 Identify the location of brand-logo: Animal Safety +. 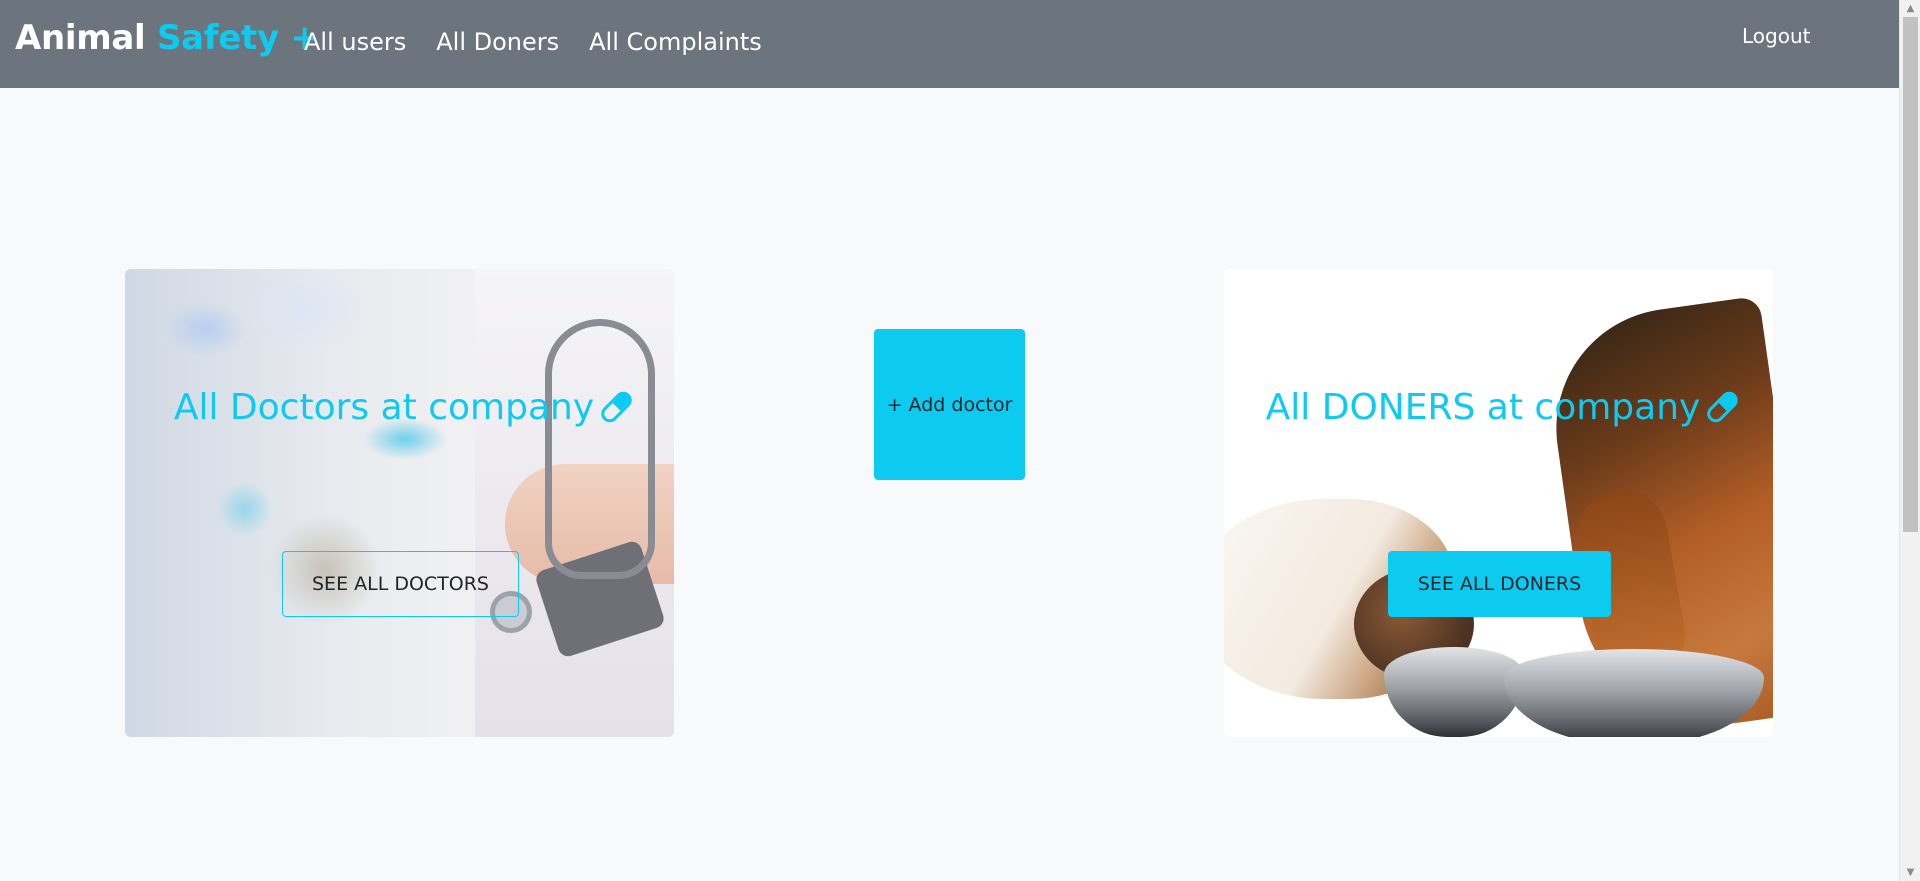
(167, 38).